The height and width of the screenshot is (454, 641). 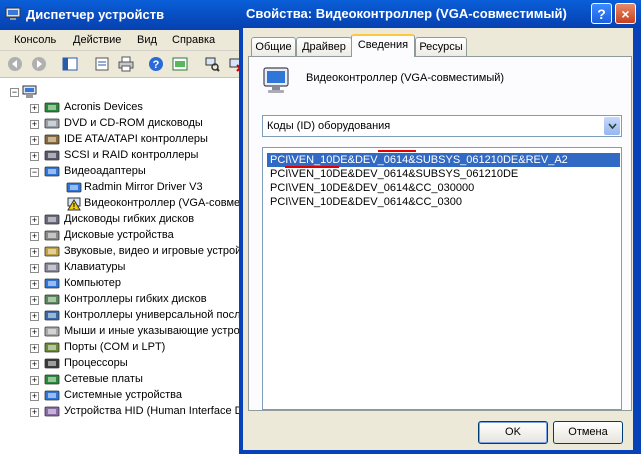 I want to click on annotation-underline-dev, so click(x=397, y=151).